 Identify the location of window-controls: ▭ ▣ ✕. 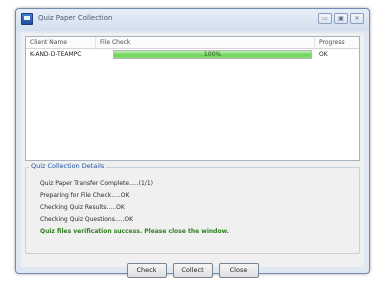
(341, 18).